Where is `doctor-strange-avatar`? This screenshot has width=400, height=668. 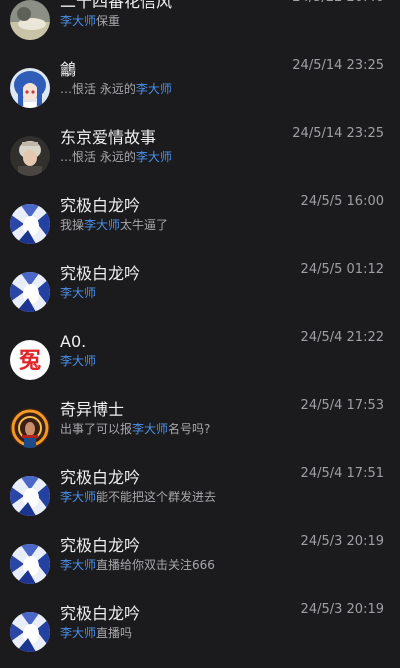
doctor-strange-avatar is located at coordinates (30, 428).